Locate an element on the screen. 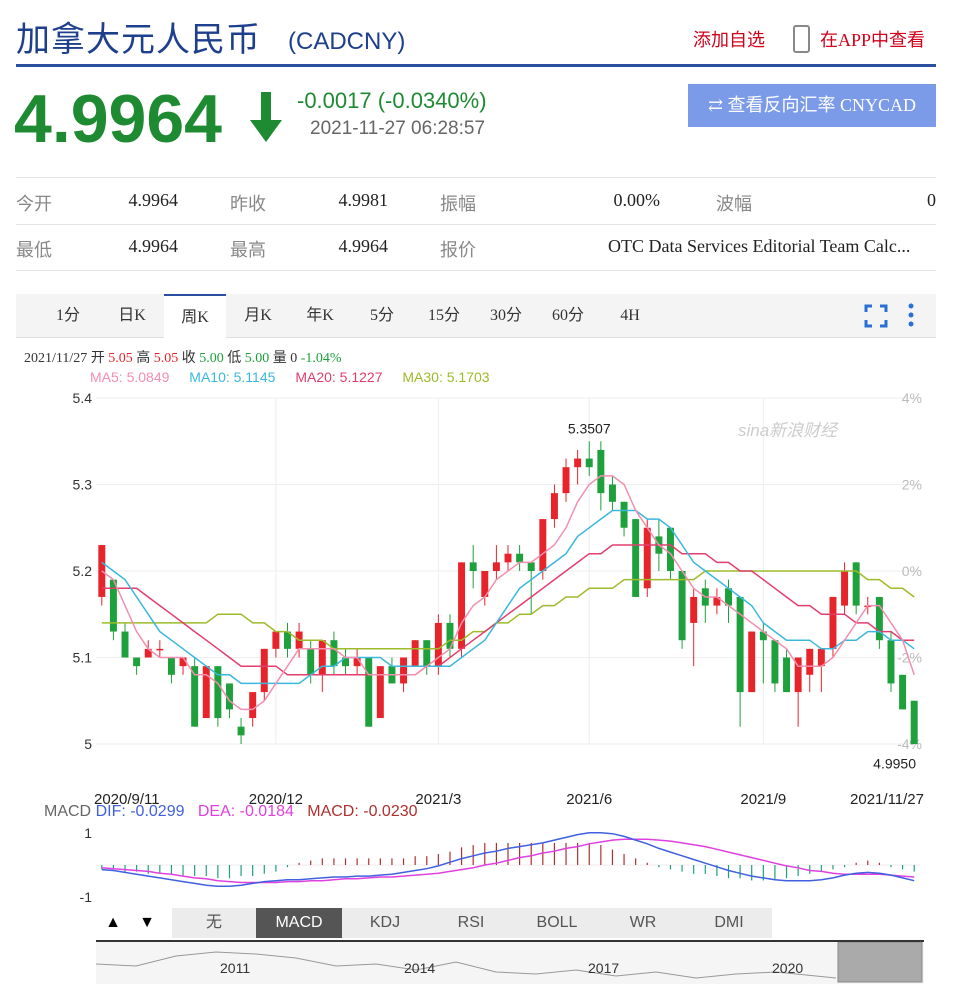  volatility-label: 波幅 is located at coordinates (734, 204).